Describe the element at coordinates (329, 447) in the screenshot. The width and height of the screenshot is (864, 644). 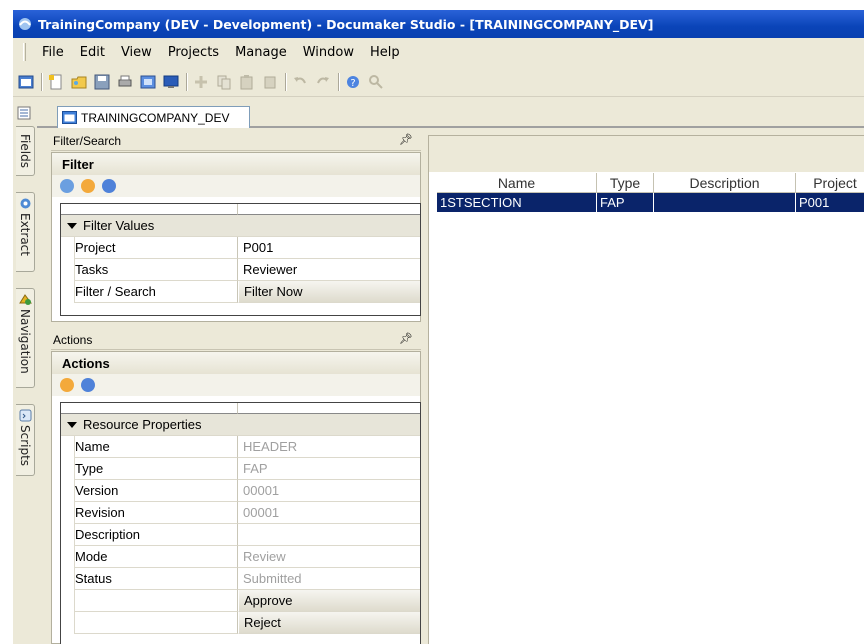
I see `property-value: HEADER` at that location.